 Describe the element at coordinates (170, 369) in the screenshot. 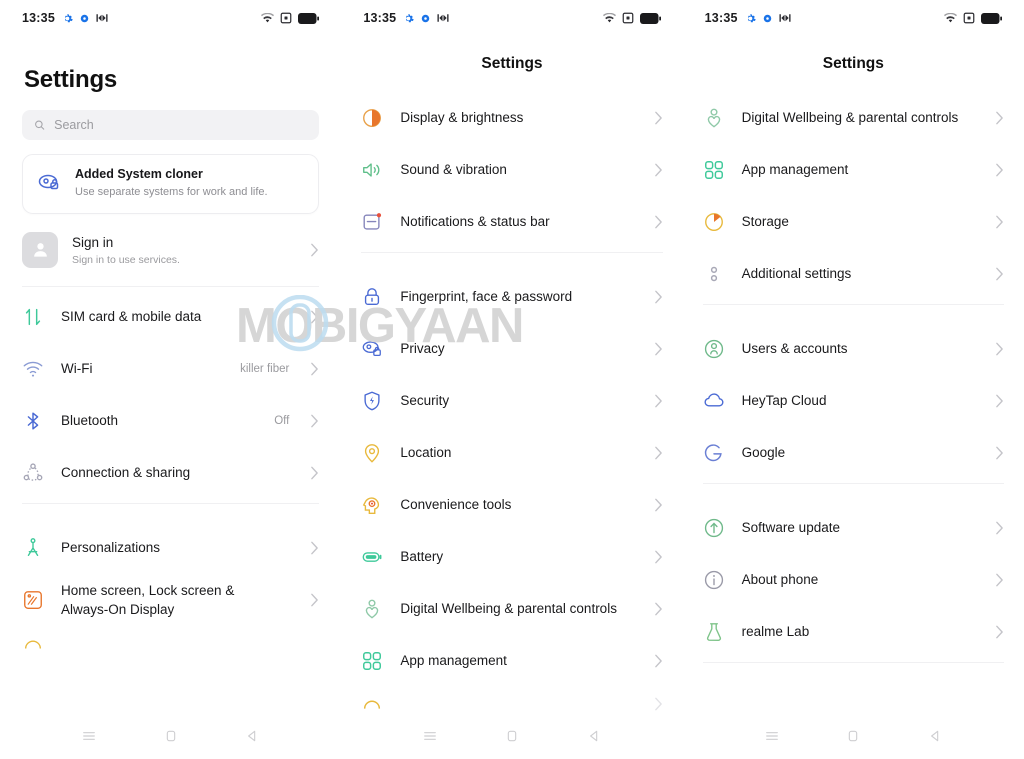

I see `list-item: Wi-Fi killer fiber` at that location.